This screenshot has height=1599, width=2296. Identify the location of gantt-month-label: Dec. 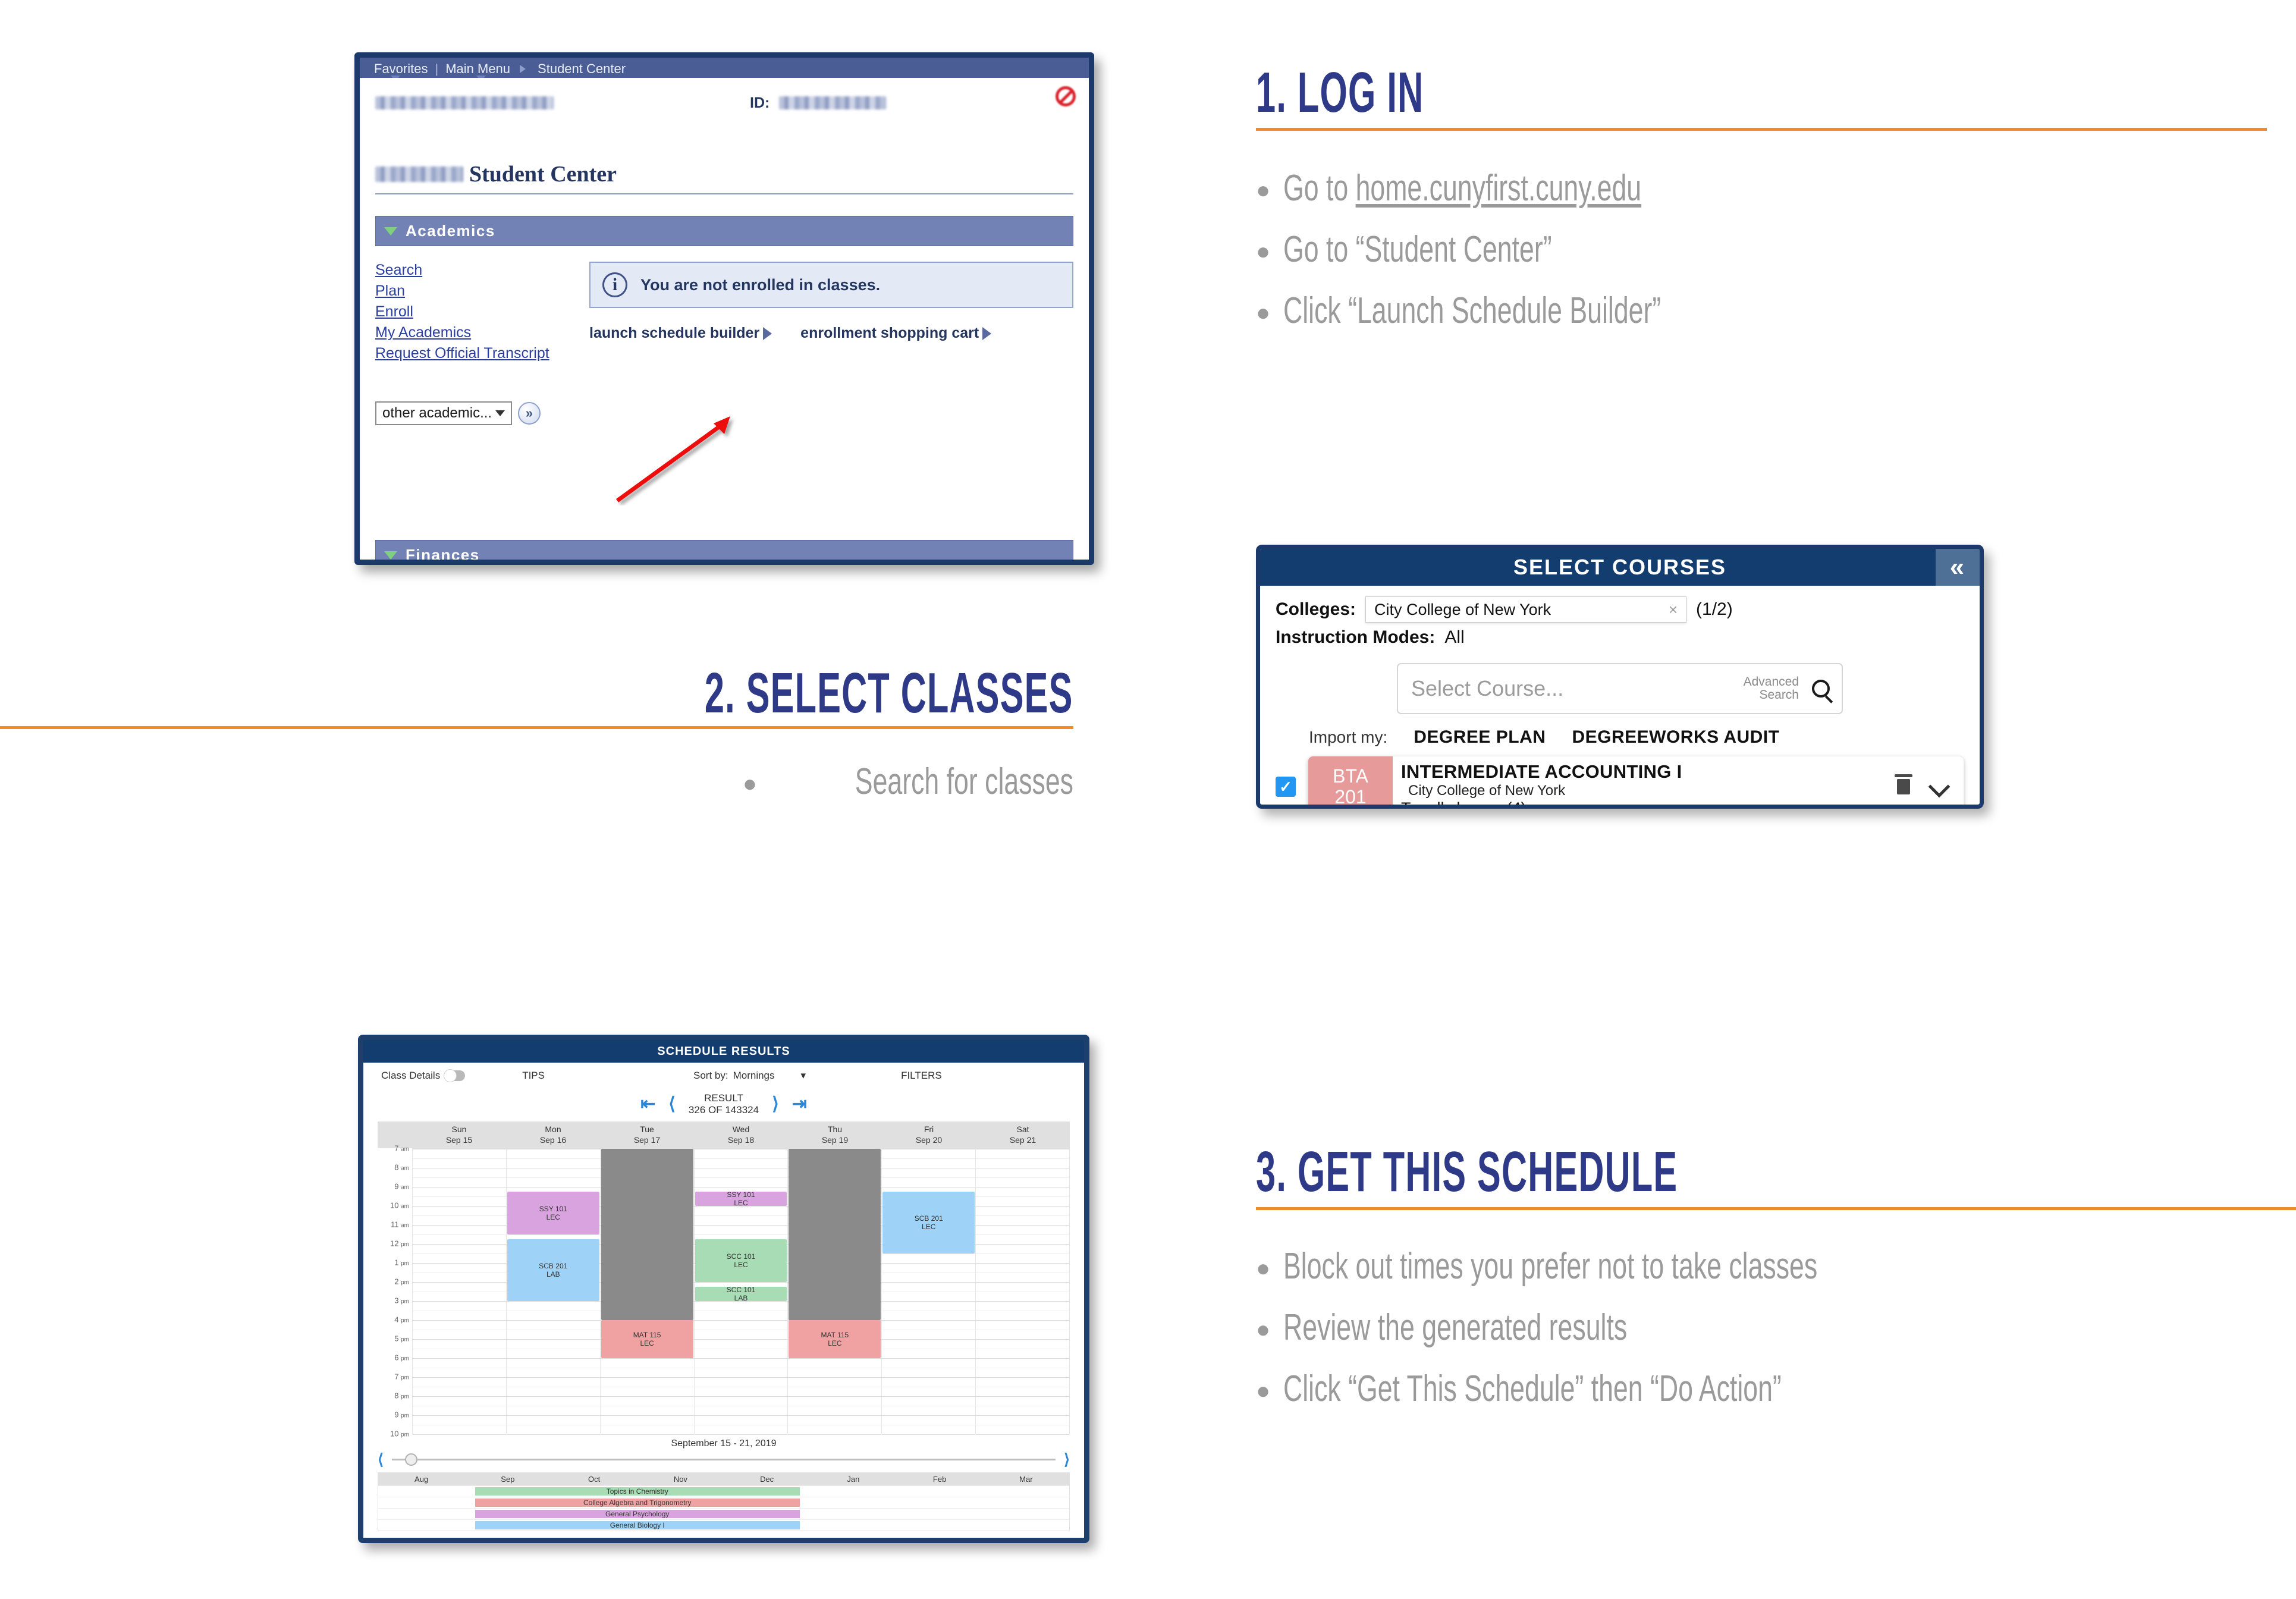
(767, 1479).